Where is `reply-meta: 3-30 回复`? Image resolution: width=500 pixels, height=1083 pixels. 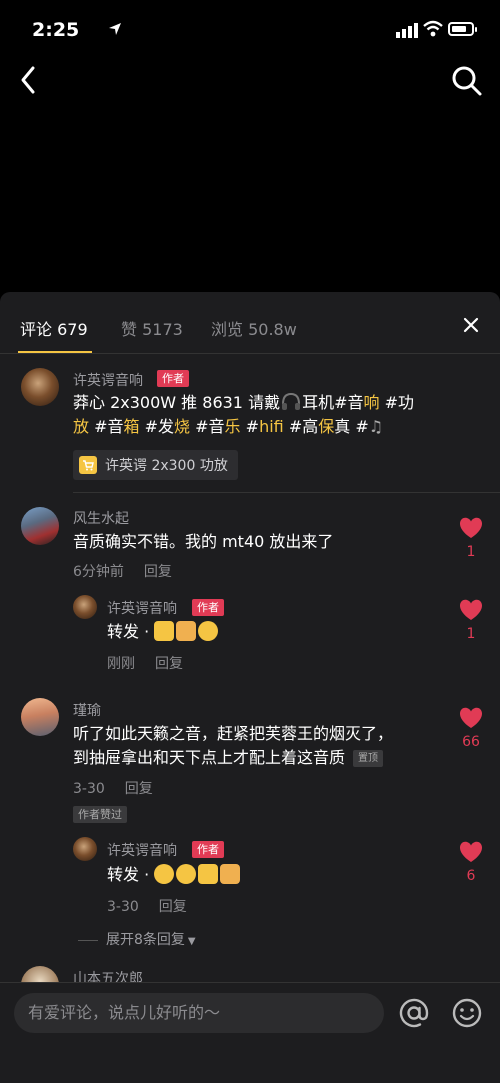 reply-meta: 3-30 回复 is located at coordinates (157, 906).